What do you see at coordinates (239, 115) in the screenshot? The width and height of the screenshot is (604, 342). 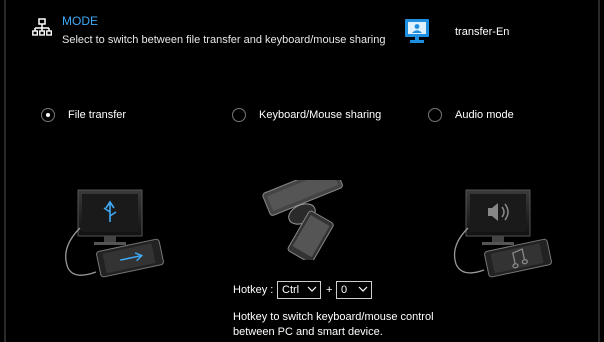 I see `keyboard-mouse-sharing-radio` at bounding box center [239, 115].